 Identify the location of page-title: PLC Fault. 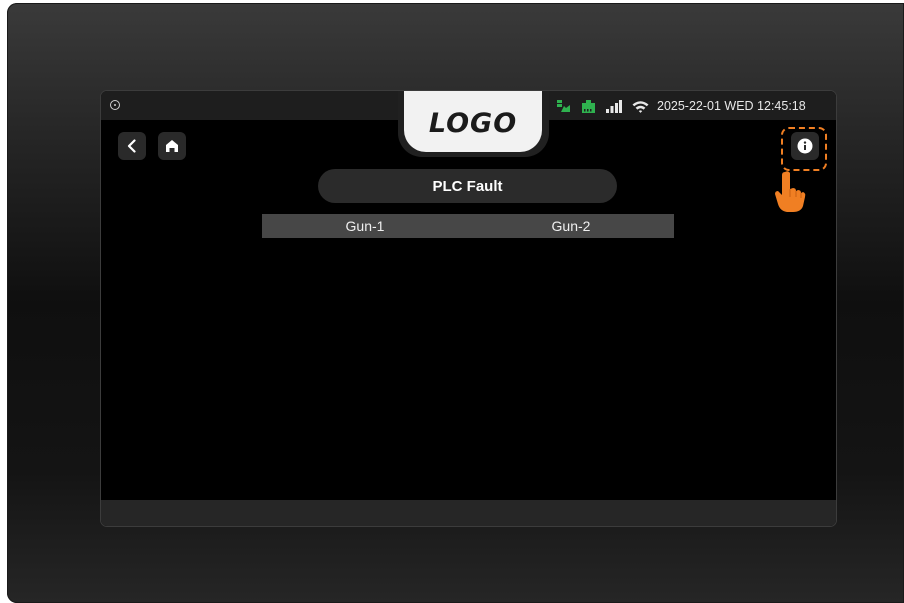
(467, 186).